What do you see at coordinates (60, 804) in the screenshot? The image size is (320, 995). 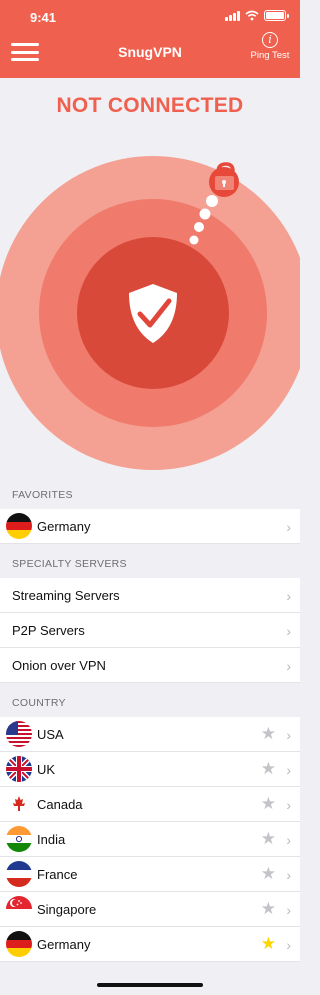 I see `country-item-label: Canada` at bounding box center [60, 804].